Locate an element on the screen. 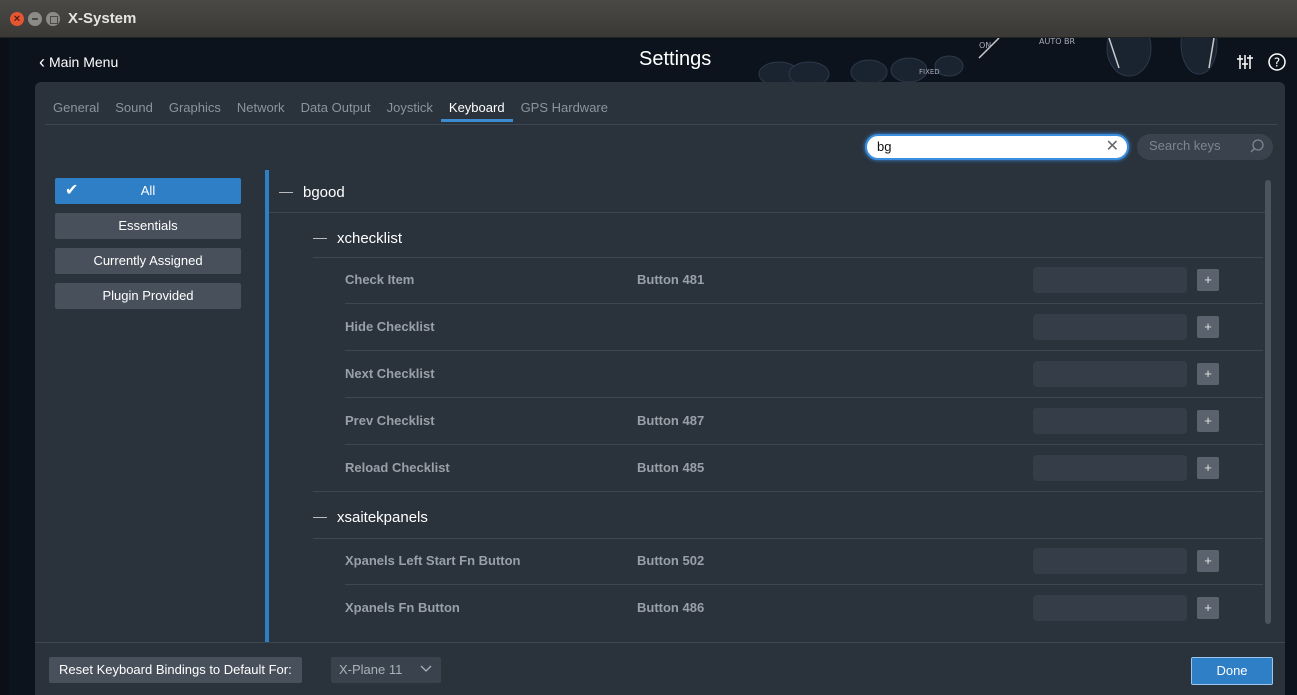 This screenshot has width=1297, height=695. header-icons: ? is located at coordinates (1261, 62).